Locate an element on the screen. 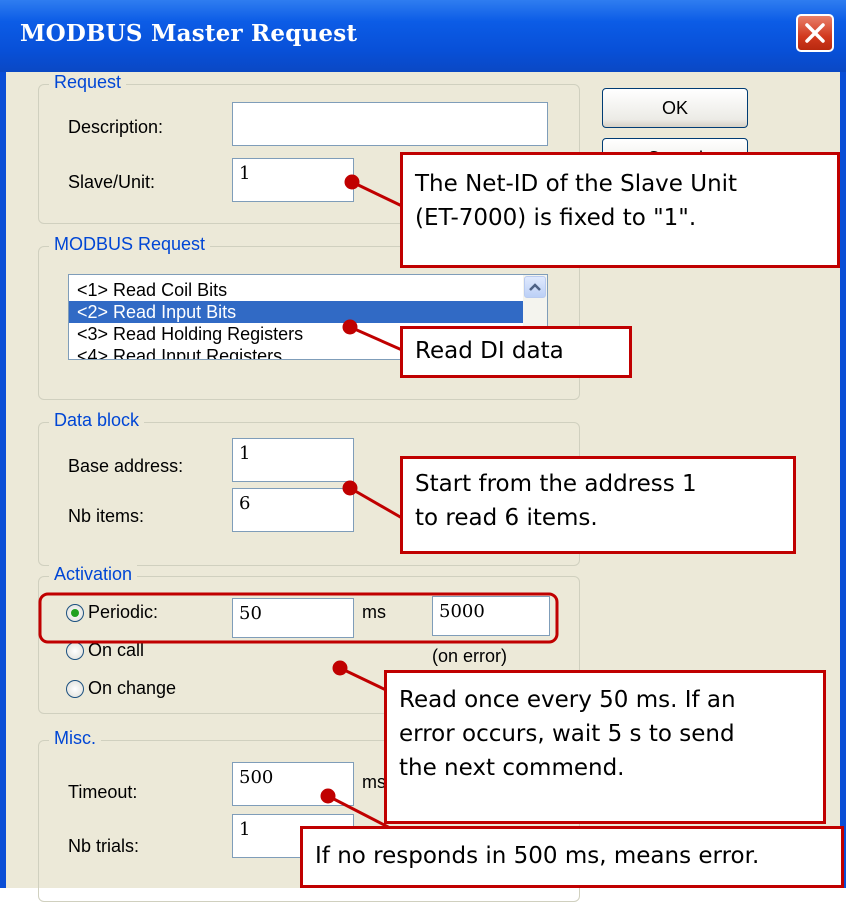 This screenshot has width=846, height=902. radio-on-change-dot is located at coordinates (75, 688).